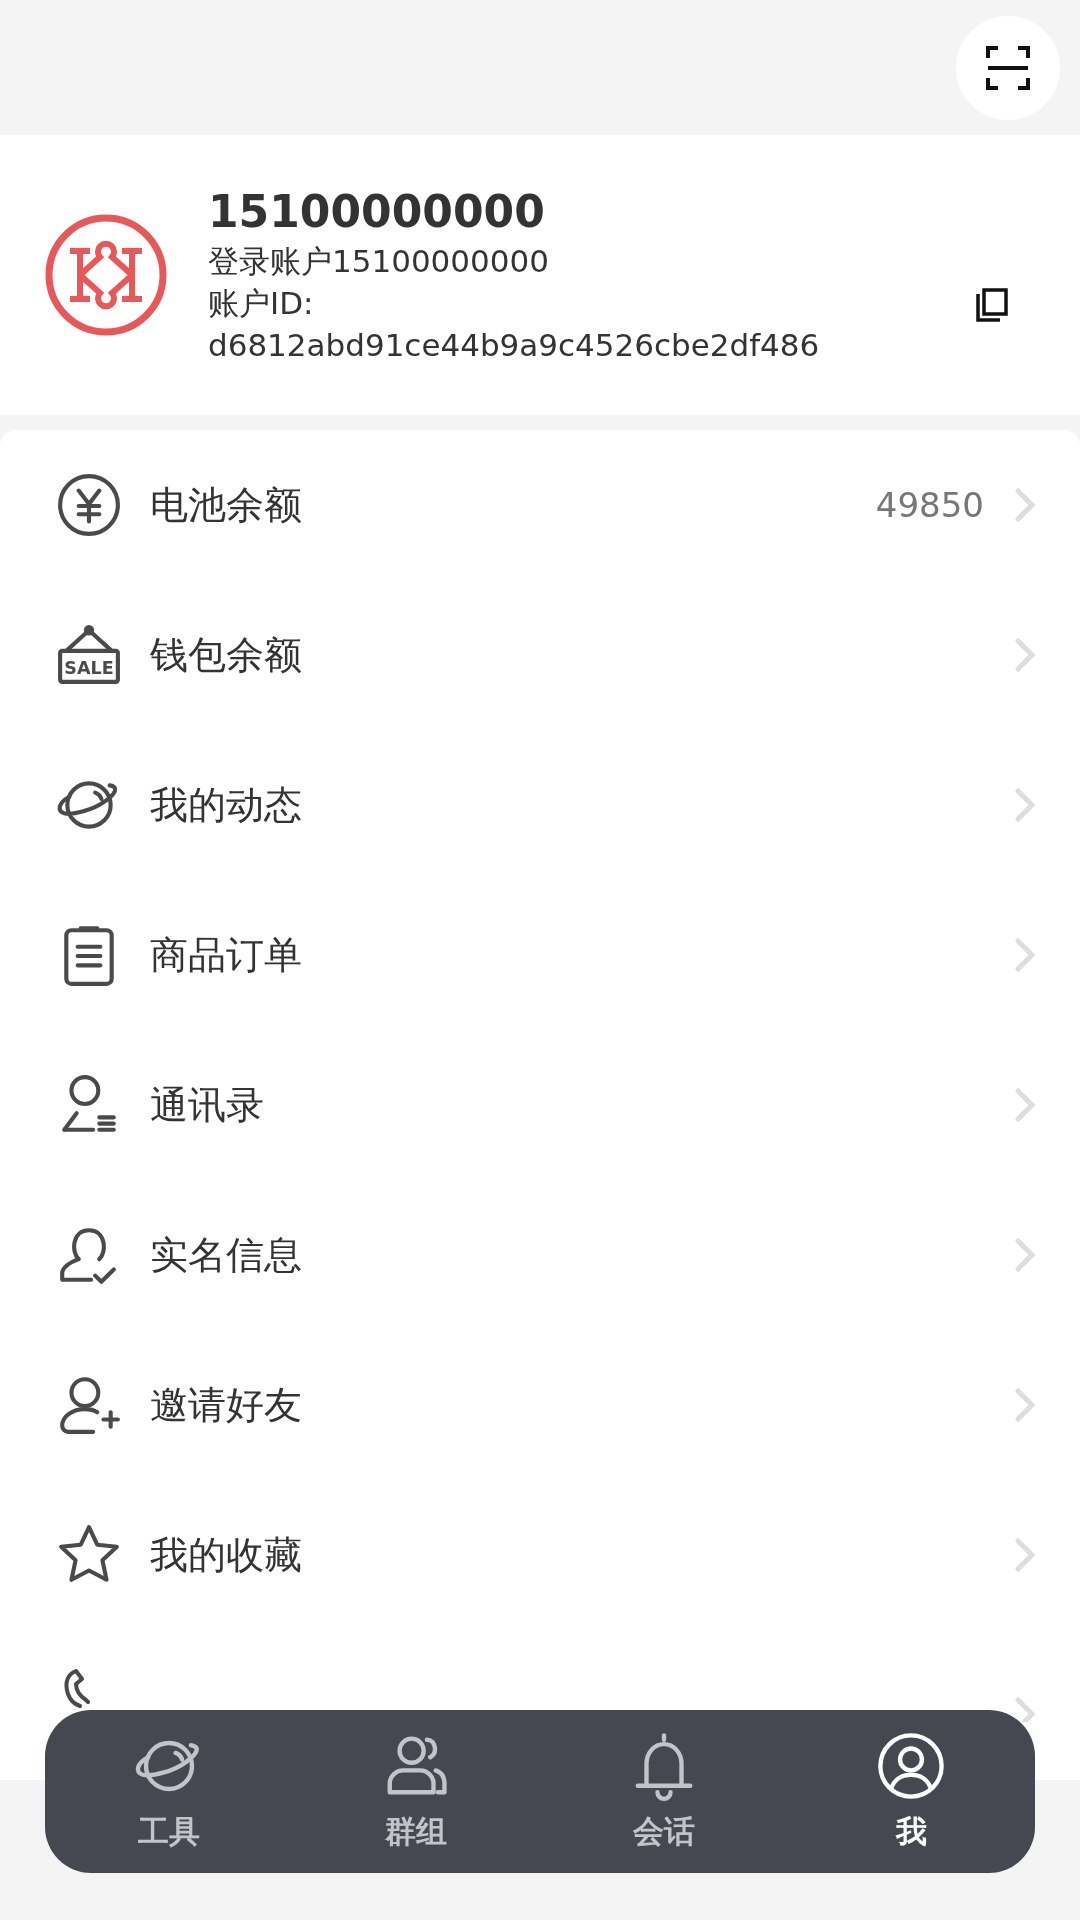 This screenshot has height=1920, width=1080. I want to click on menu-label: 实名信息, so click(226, 1255).